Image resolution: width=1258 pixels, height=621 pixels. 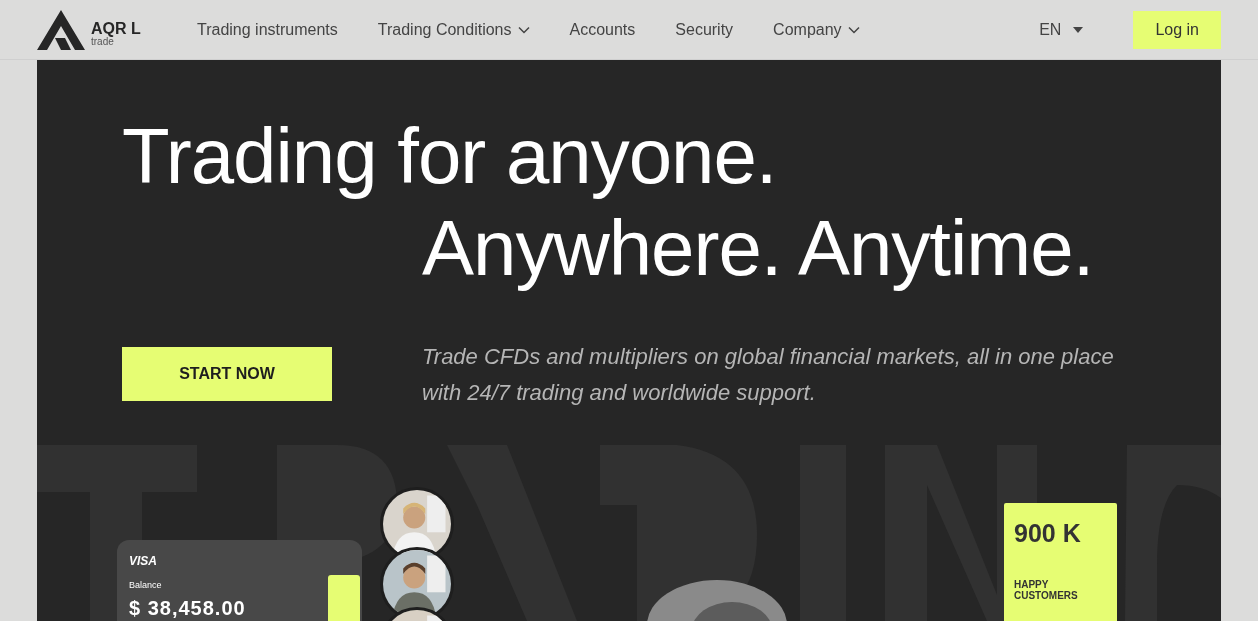 What do you see at coordinates (116, 28) in the screenshot?
I see `logo-text: AQR L` at bounding box center [116, 28].